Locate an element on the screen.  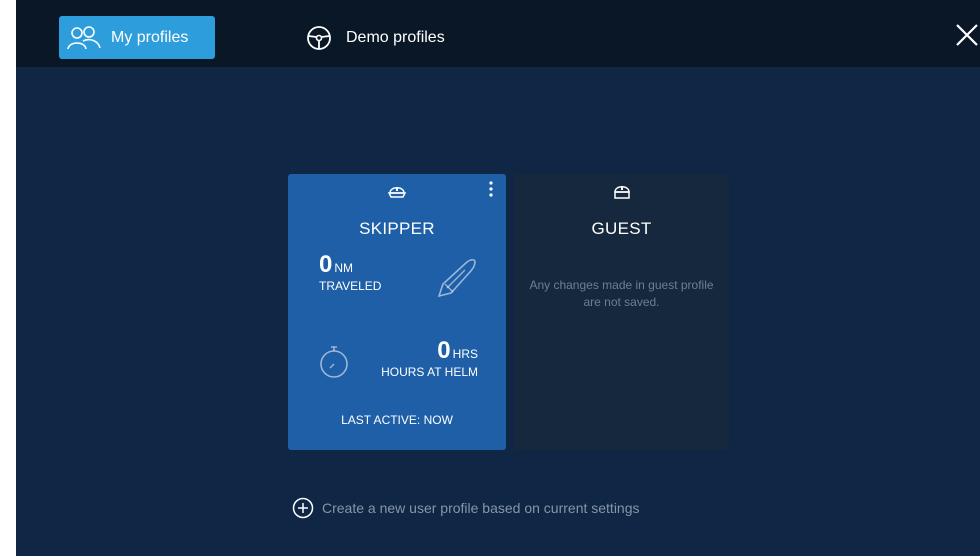
guest-hat-icon is located at coordinates (621, 192).